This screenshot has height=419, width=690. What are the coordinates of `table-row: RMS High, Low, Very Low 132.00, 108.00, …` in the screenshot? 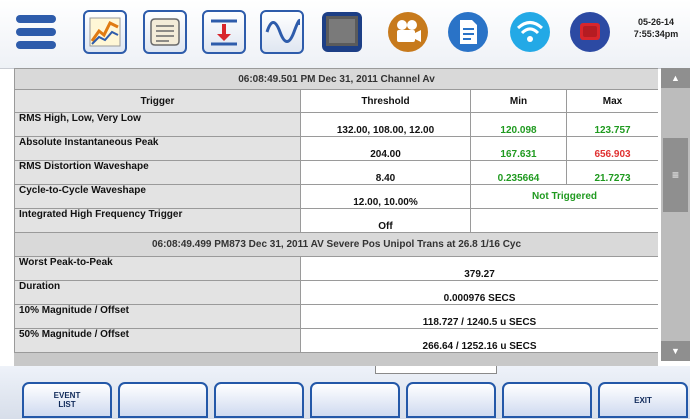 It's located at (336, 124).